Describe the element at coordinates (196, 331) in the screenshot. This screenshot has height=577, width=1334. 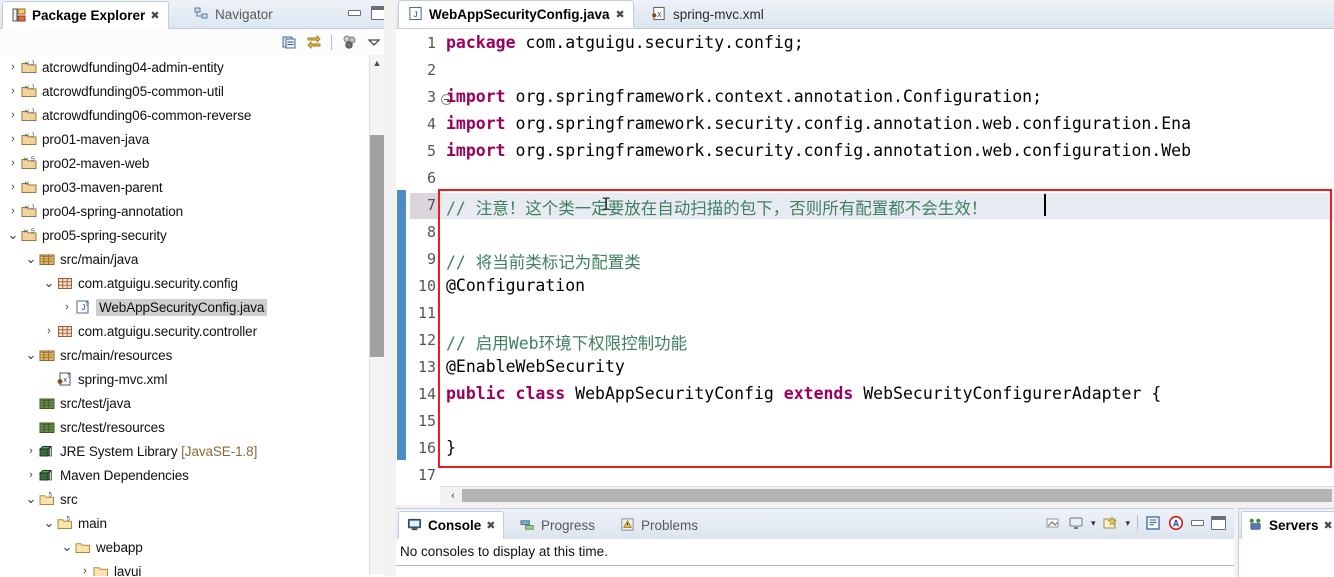
I see `tree-item: › com.atguigu.security.controller` at that location.